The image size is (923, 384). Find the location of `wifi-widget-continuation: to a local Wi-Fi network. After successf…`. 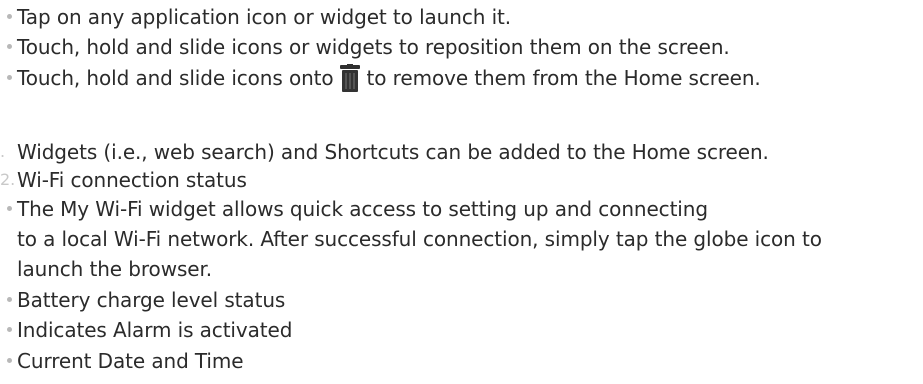

wifi-widget-continuation: to a local Wi-Fi network. After successf… is located at coordinates (411, 239).